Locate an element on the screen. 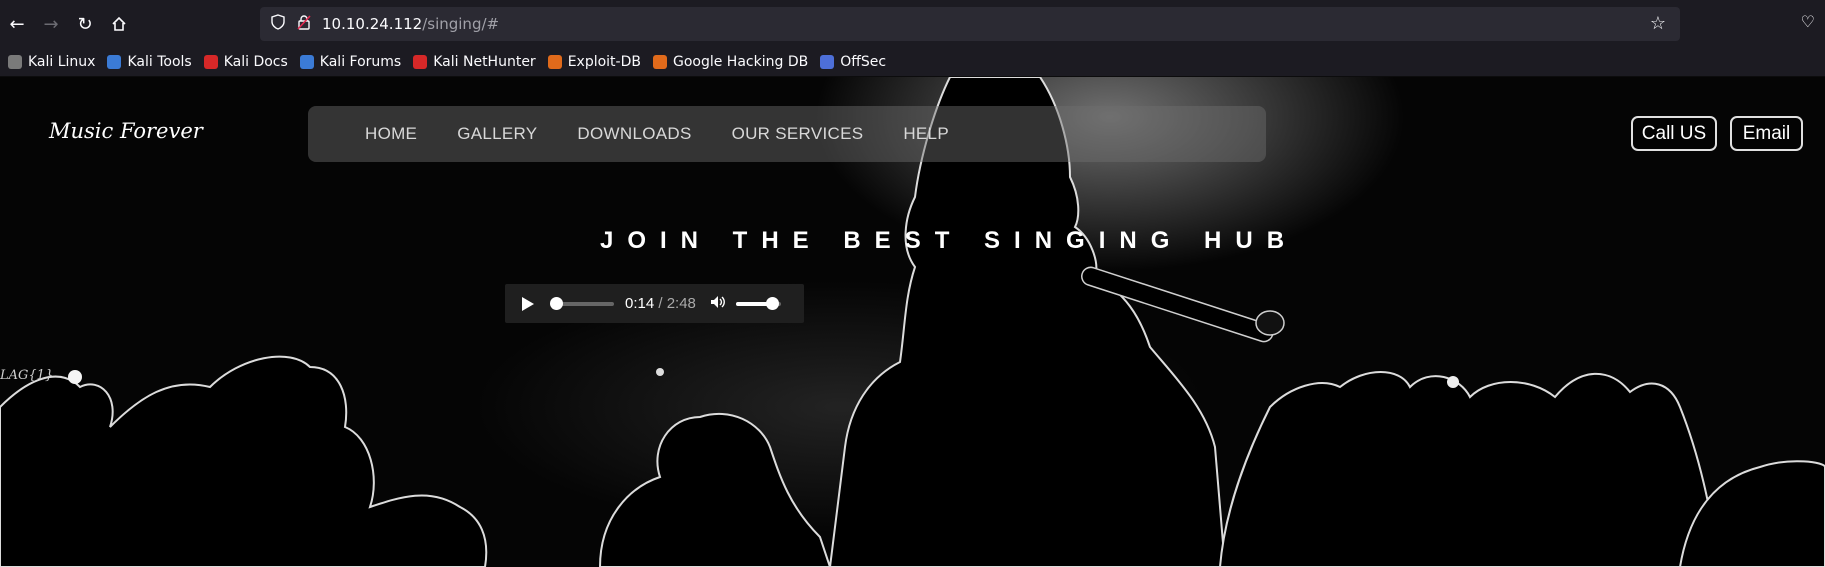  bookmark-item: Kali Tools is located at coordinates (149, 62).